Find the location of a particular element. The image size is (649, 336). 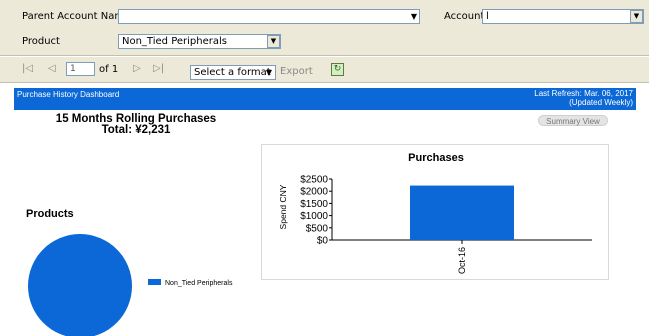

legend-label: Non_Tied Peripherals is located at coordinates (199, 283).